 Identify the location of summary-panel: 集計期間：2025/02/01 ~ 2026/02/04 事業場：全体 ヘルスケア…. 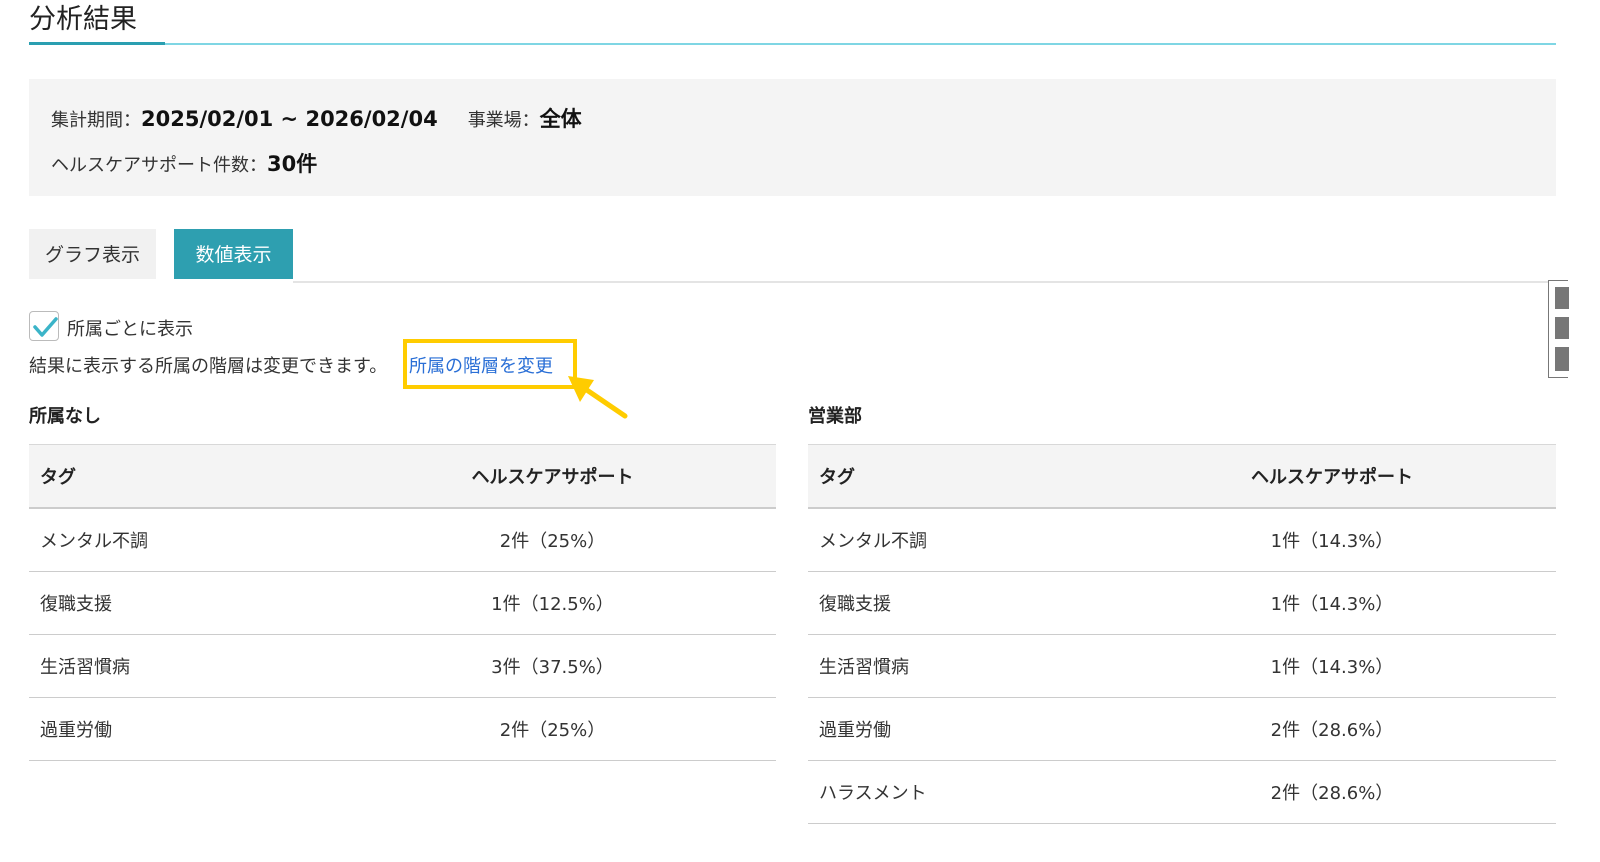
(792, 137).